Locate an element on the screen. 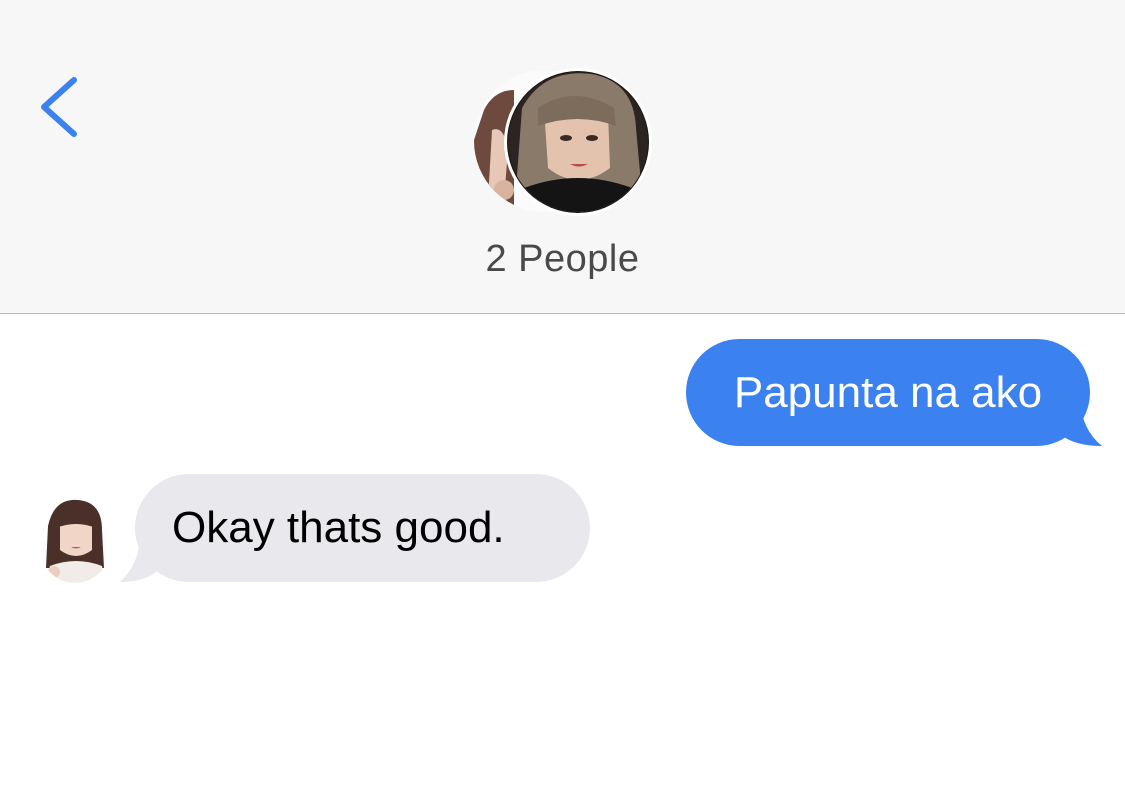 This screenshot has width=1125, height=795. sender-avatar is located at coordinates (75, 540).